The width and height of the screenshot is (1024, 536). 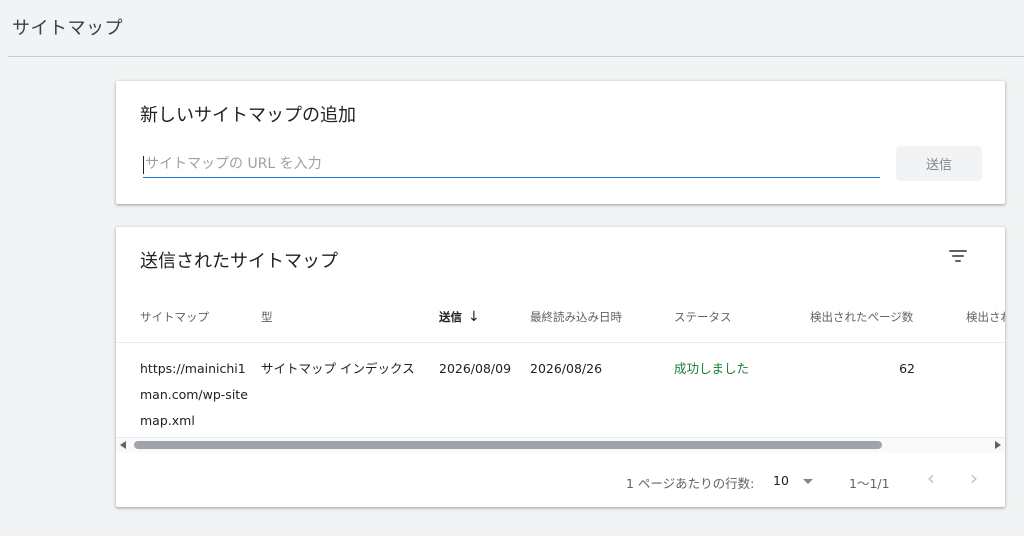 I want to click on row-submitted-date: 2026/08/09, so click(x=475, y=368).